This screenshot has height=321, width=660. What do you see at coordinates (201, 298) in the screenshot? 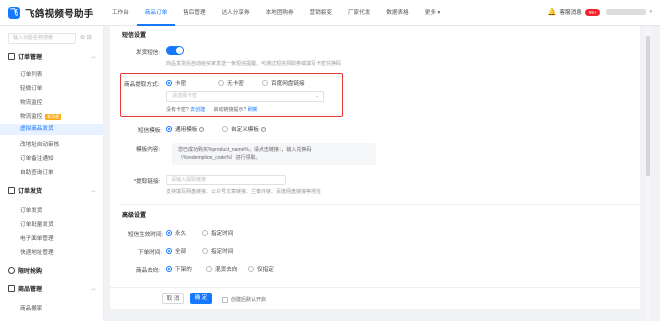
I see `confirm-button: 确 定` at bounding box center [201, 298].